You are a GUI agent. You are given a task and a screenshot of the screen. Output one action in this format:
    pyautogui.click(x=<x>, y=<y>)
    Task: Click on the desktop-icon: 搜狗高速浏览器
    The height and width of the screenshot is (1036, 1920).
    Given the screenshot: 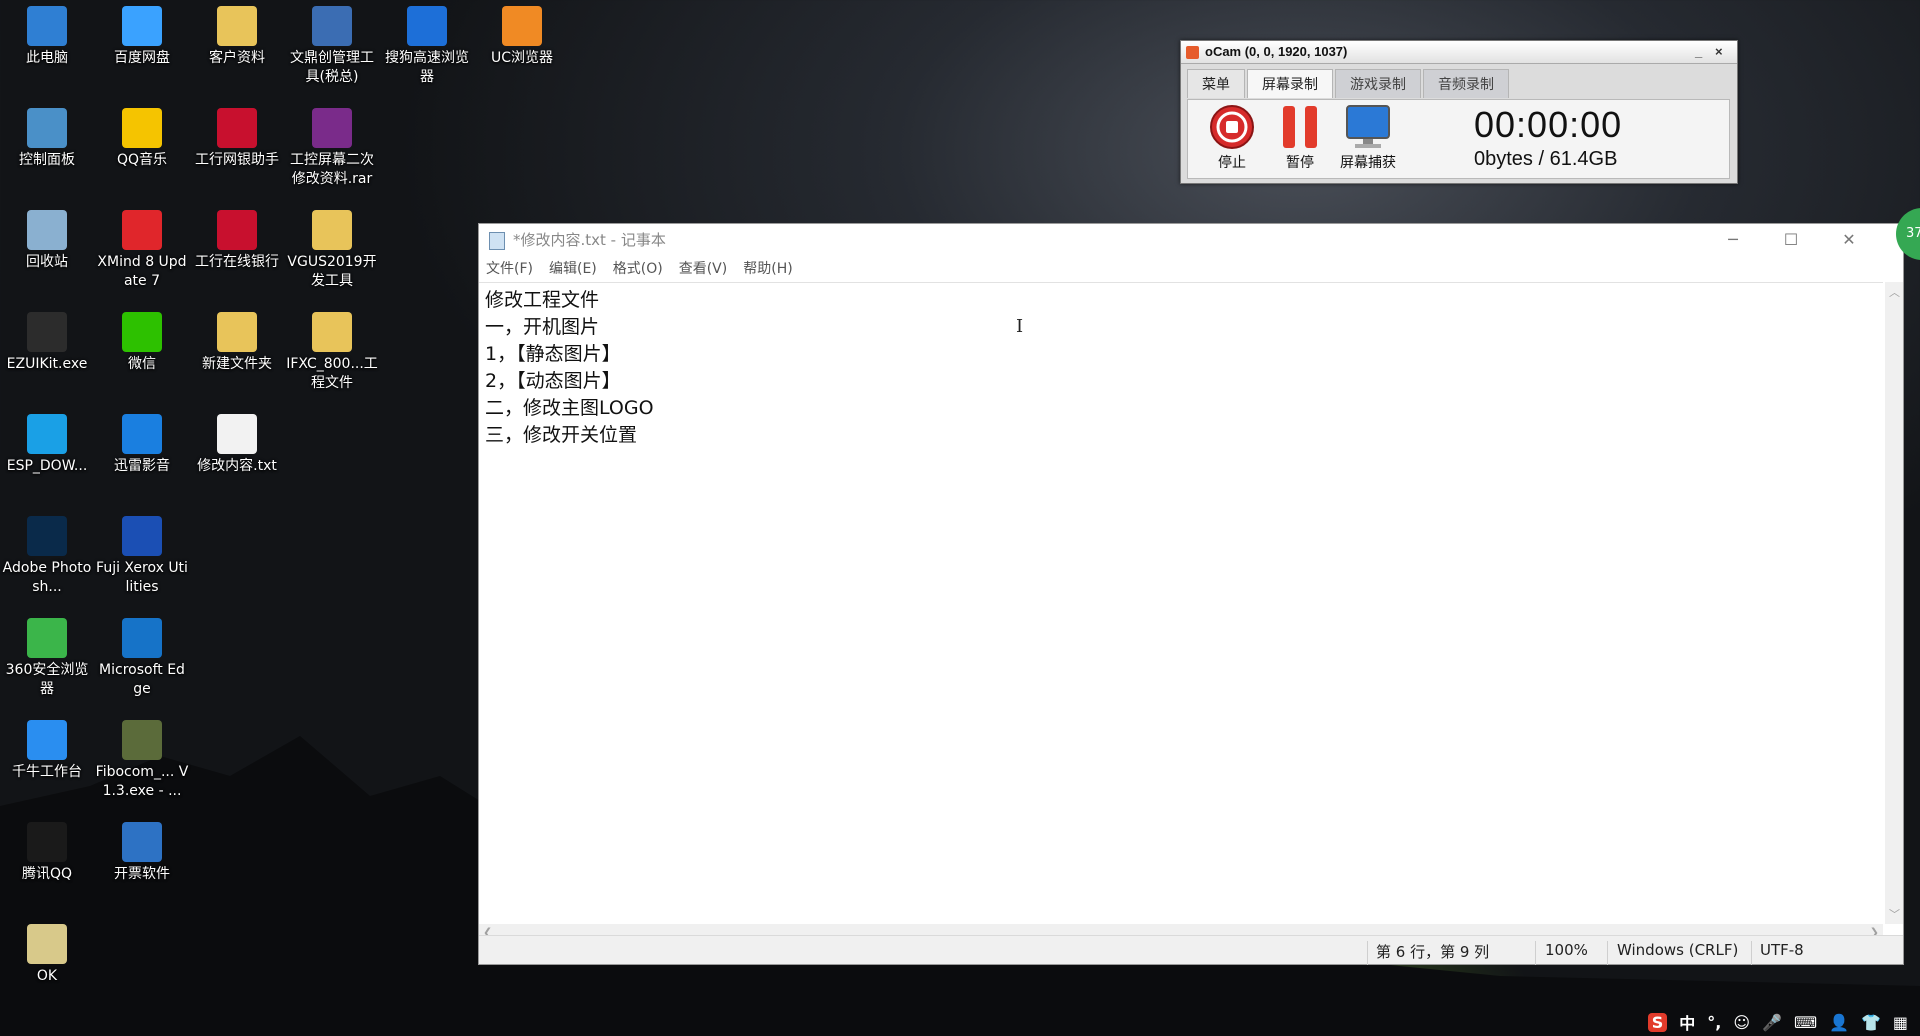 What is the action you would take?
    pyautogui.click(x=427, y=46)
    